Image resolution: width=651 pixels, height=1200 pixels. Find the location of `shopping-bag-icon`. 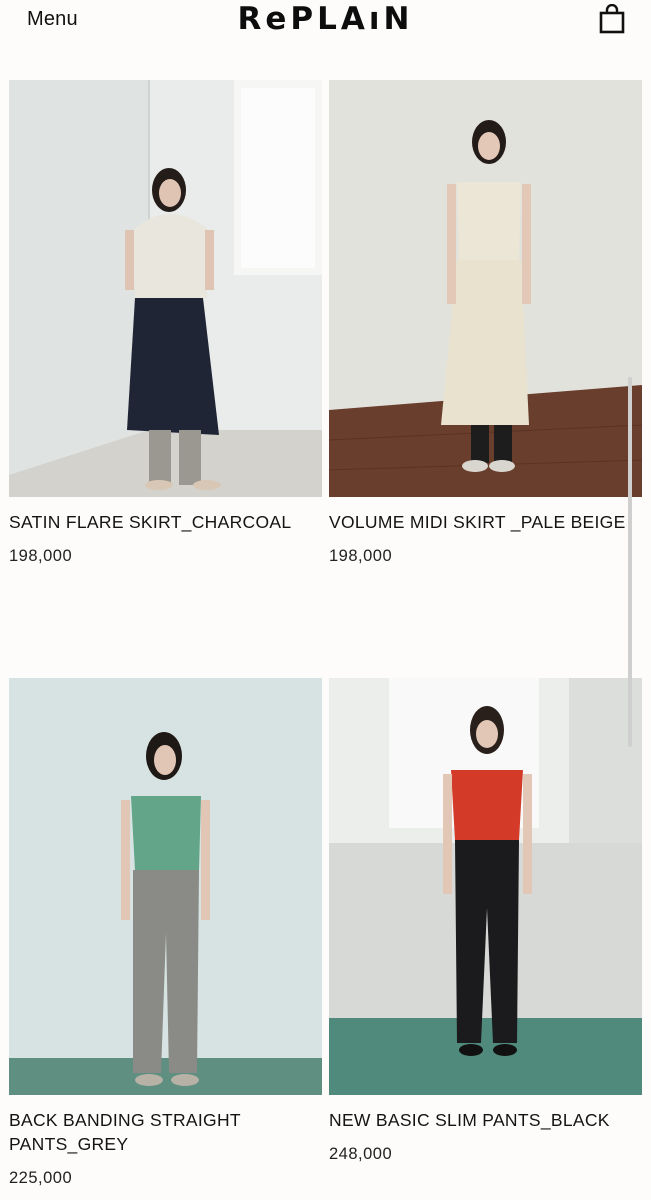

shopping-bag-icon is located at coordinates (612, 18).